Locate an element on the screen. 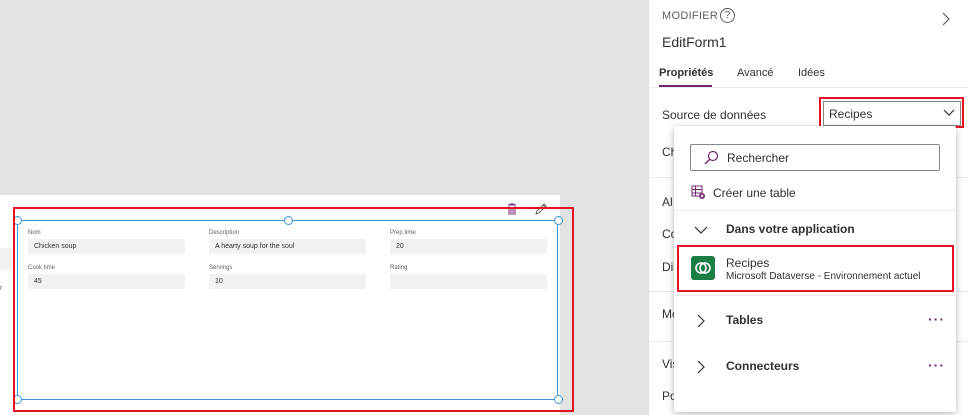 This screenshot has height=415, width=968. panel-title: EditForm1 is located at coordinates (694, 42).